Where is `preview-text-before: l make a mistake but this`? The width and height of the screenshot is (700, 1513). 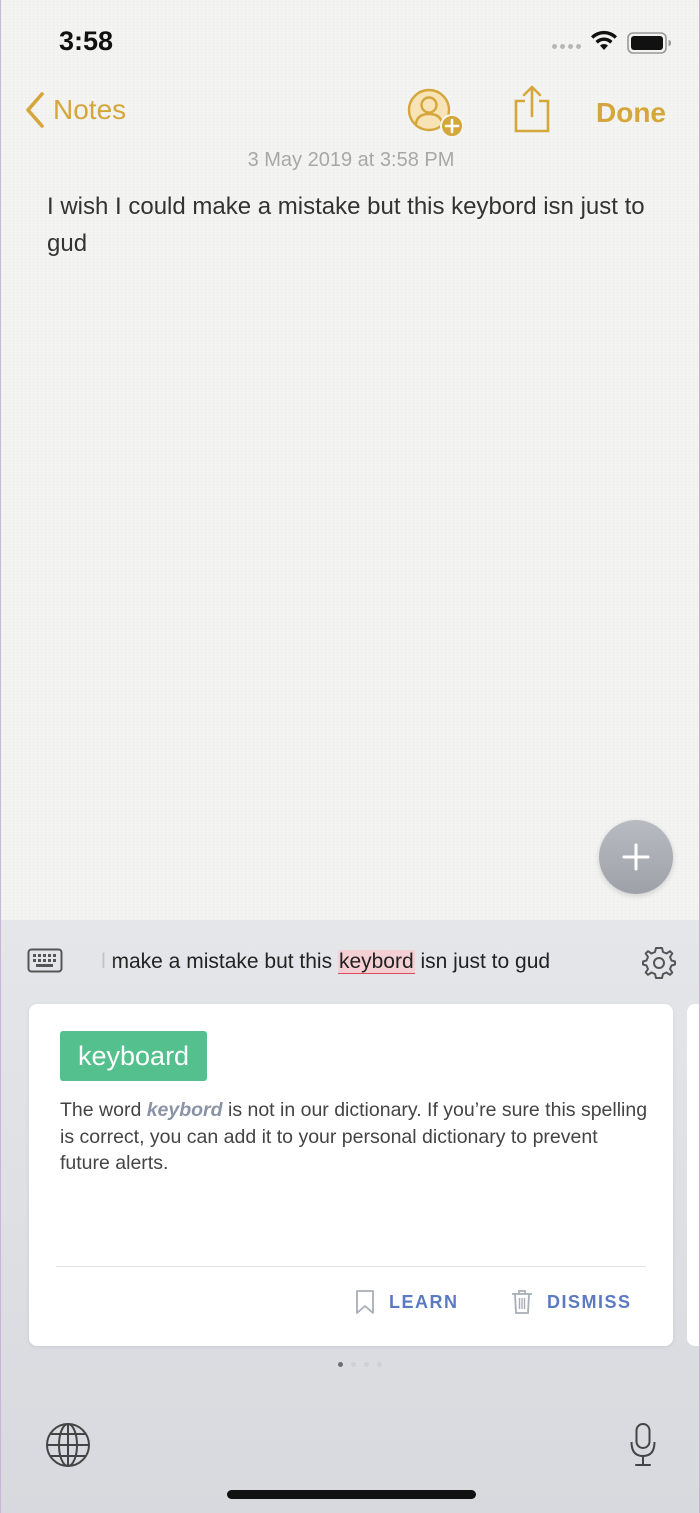 preview-text-before: l make a mistake but this is located at coordinates (219, 961).